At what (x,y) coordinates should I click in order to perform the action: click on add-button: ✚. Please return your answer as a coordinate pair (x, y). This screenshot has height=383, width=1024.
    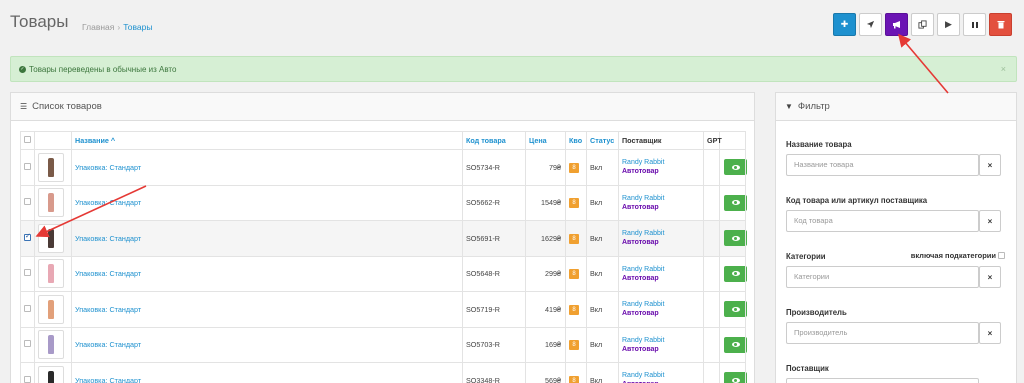
    Looking at the image, I should click on (844, 24).